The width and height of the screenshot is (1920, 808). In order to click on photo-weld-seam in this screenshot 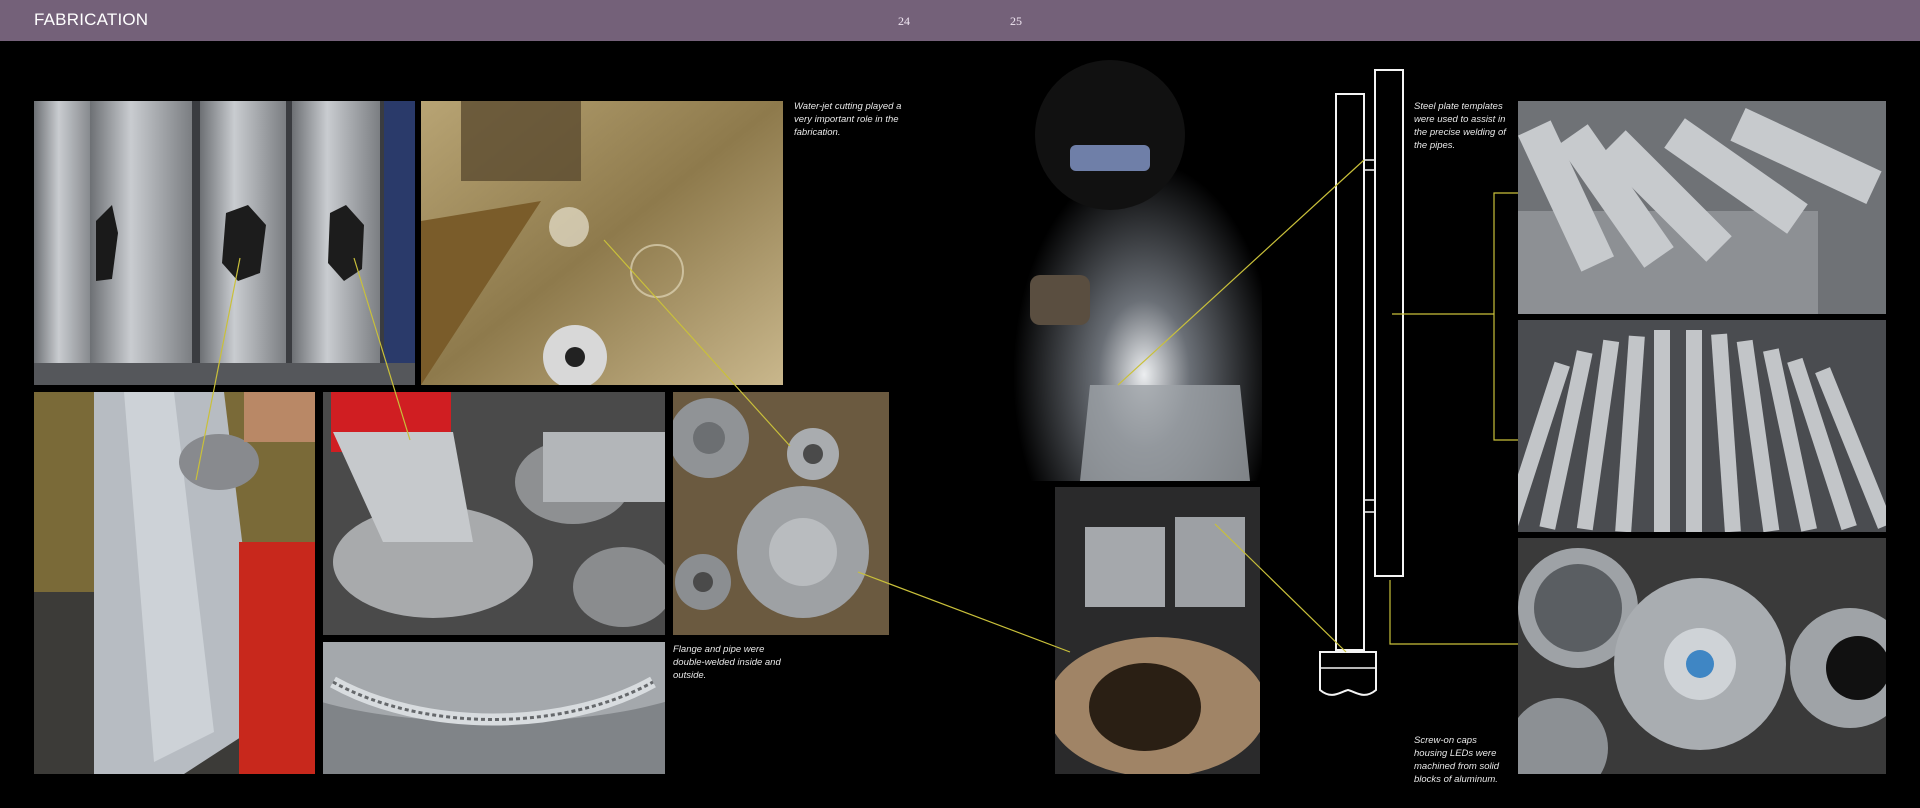, I will do `click(494, 708)`.